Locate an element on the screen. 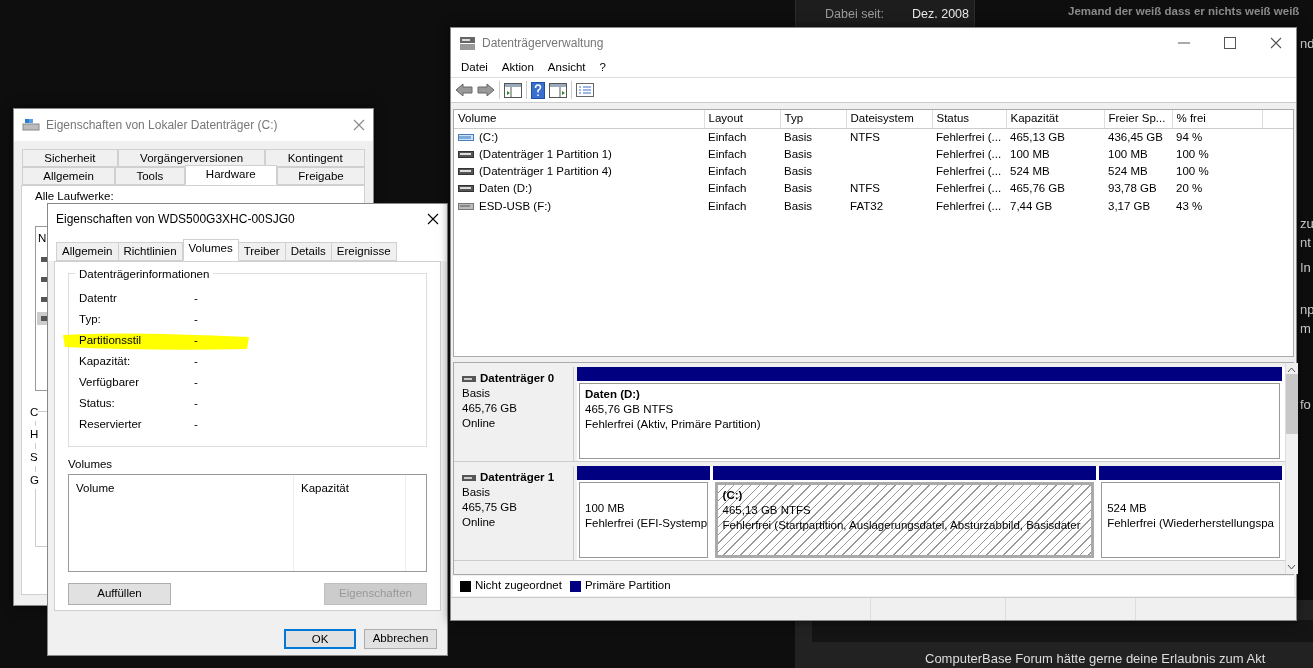  field-label: Partitionsstil is located at coordinates (110, 340).